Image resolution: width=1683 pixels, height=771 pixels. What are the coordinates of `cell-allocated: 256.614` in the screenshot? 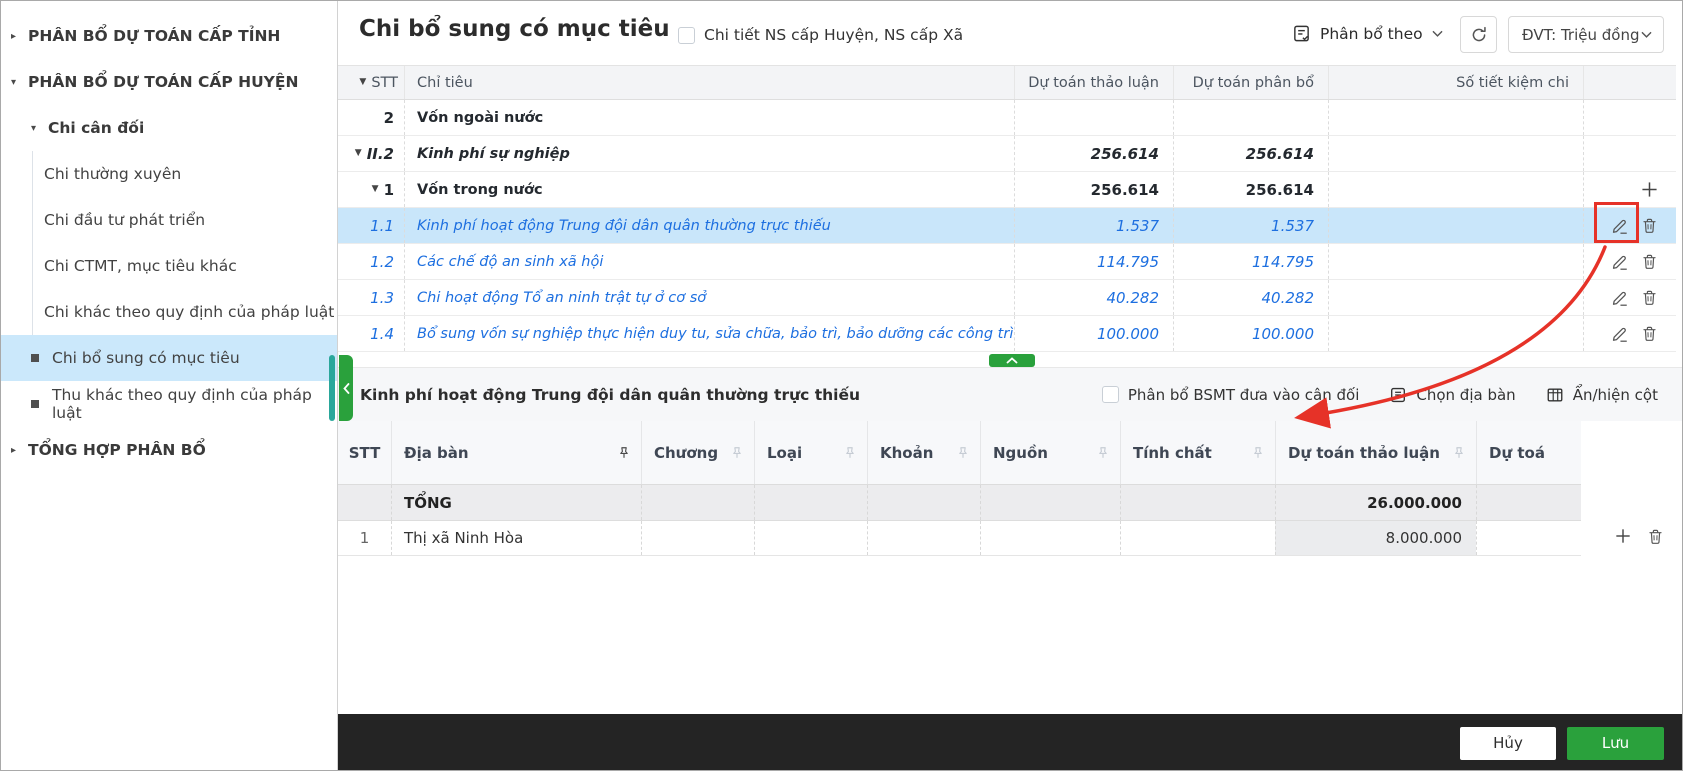 It's located at (1250, 189).